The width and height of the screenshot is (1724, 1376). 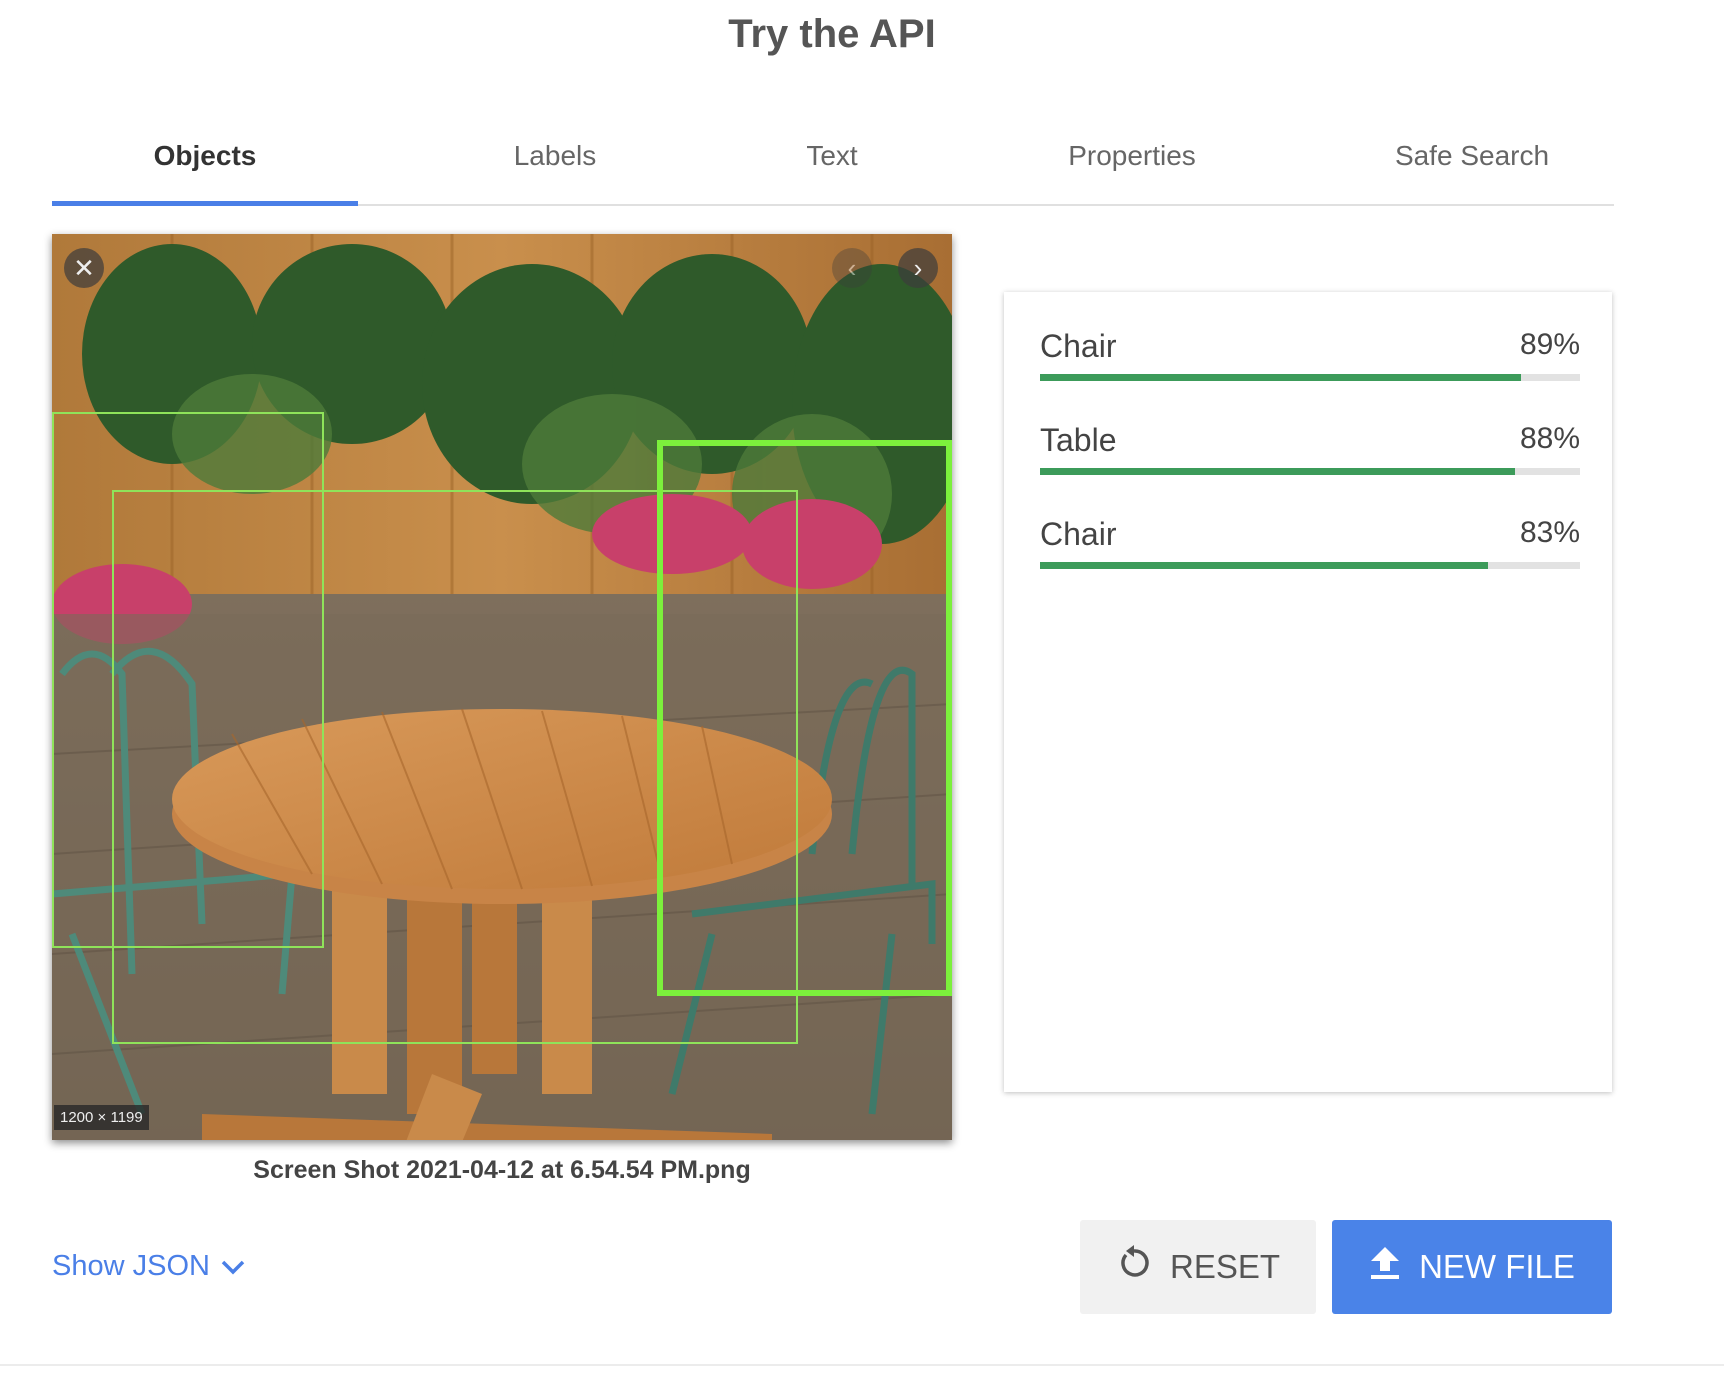 I want to click on new-file-button: NEW FILE, so click(x=1472, y=1267).